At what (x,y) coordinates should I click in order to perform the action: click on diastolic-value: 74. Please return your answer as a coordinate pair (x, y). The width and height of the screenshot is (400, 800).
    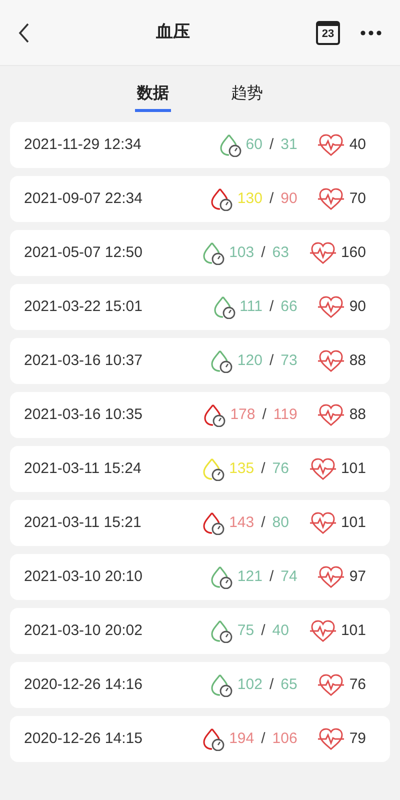
    Looking at the image, I should click on (289, 576).